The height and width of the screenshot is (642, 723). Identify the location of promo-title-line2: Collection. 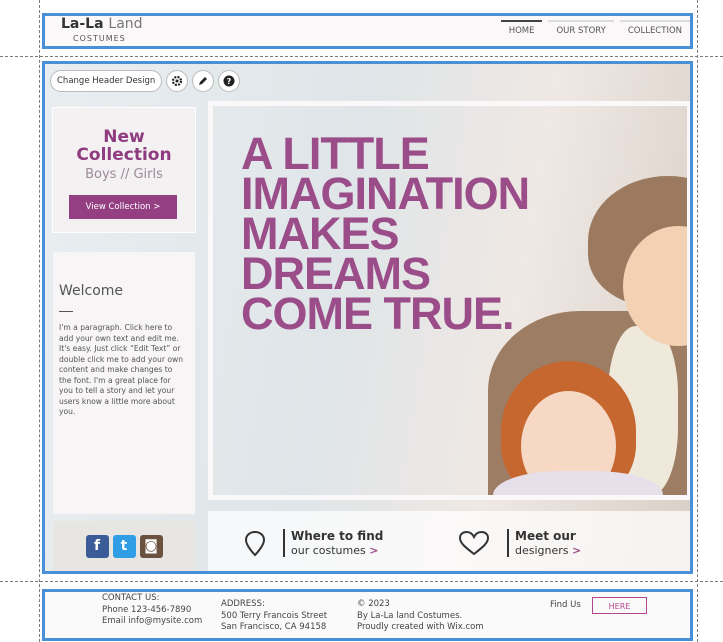
(124, 155).